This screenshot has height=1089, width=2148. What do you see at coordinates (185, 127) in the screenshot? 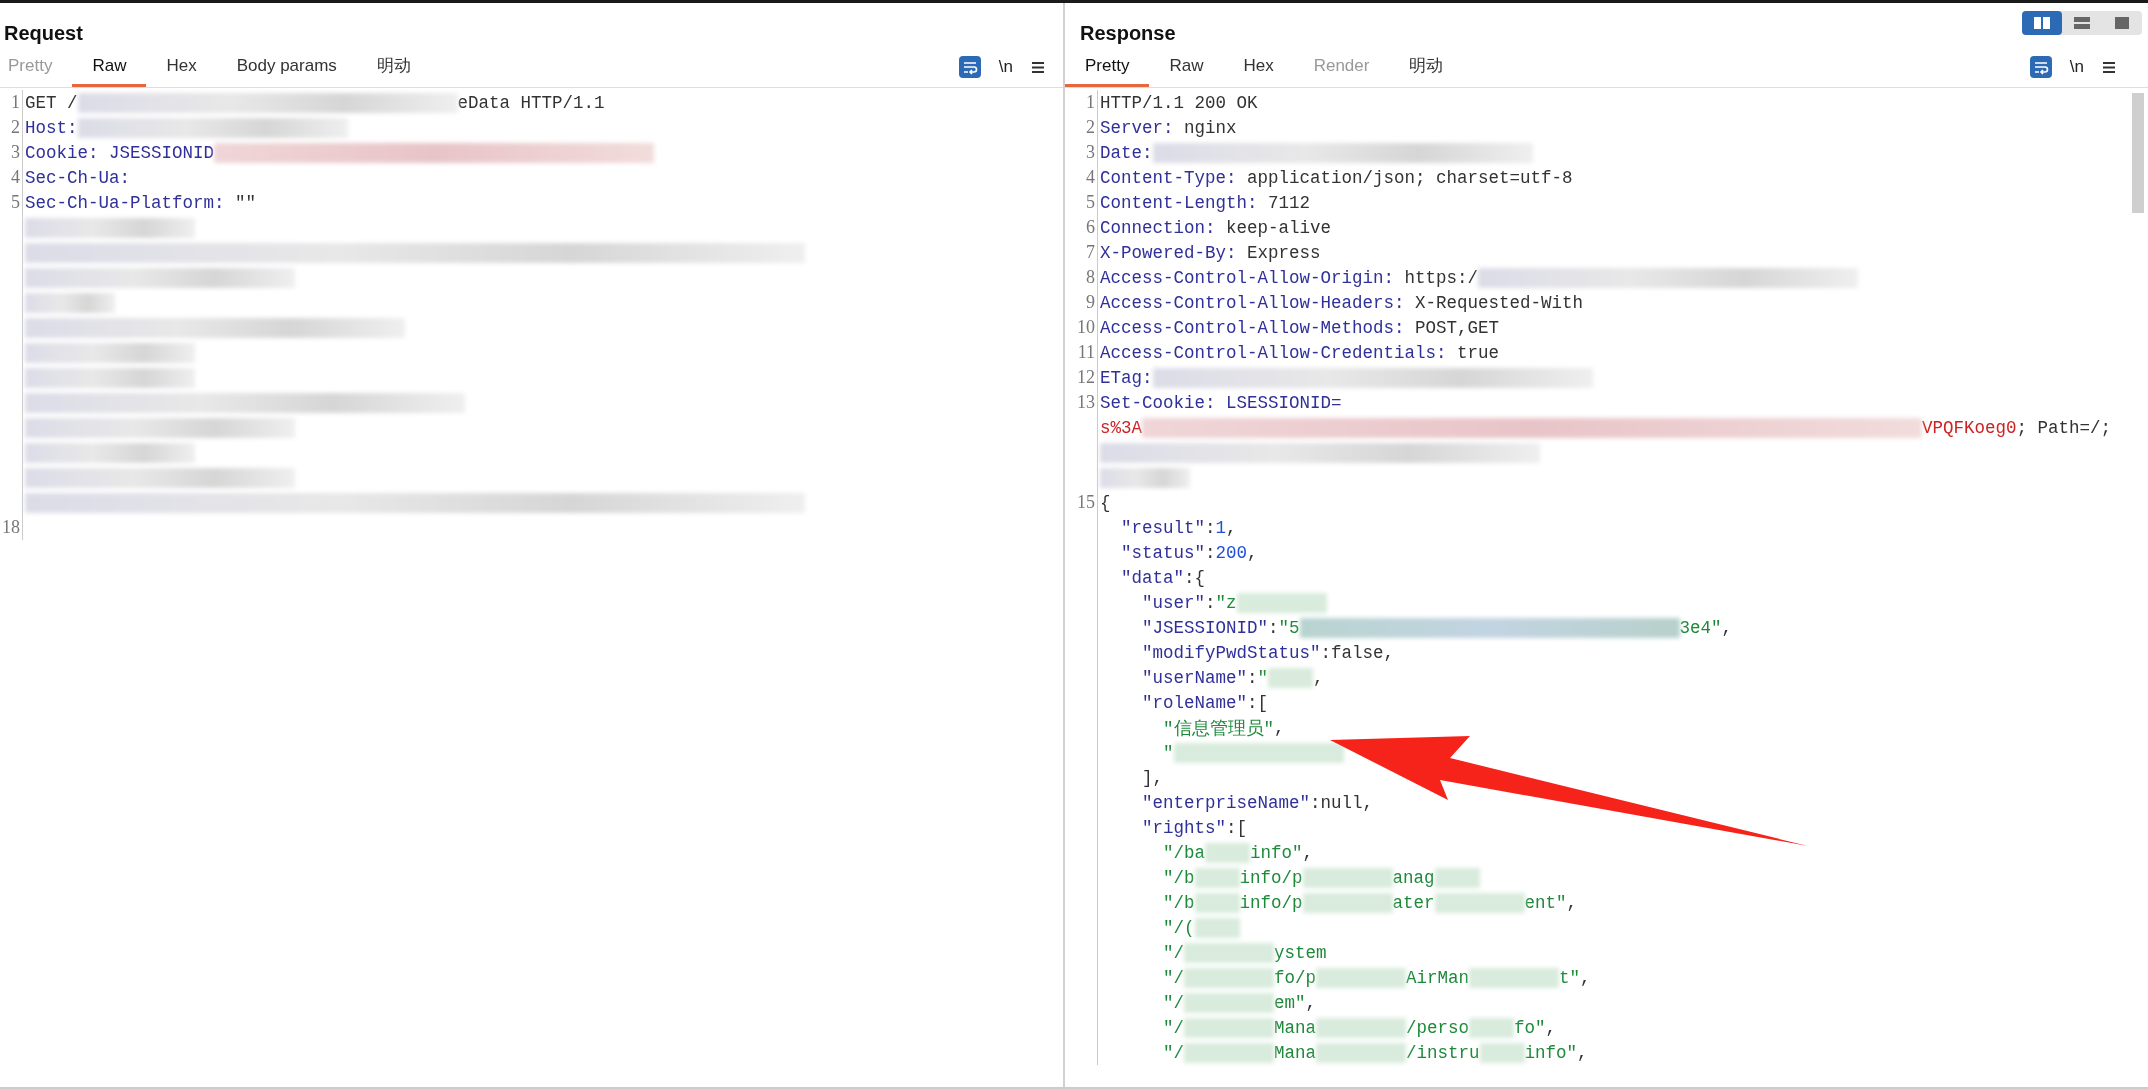
I see `code-line: Host:` at bounding box center [185, 127].